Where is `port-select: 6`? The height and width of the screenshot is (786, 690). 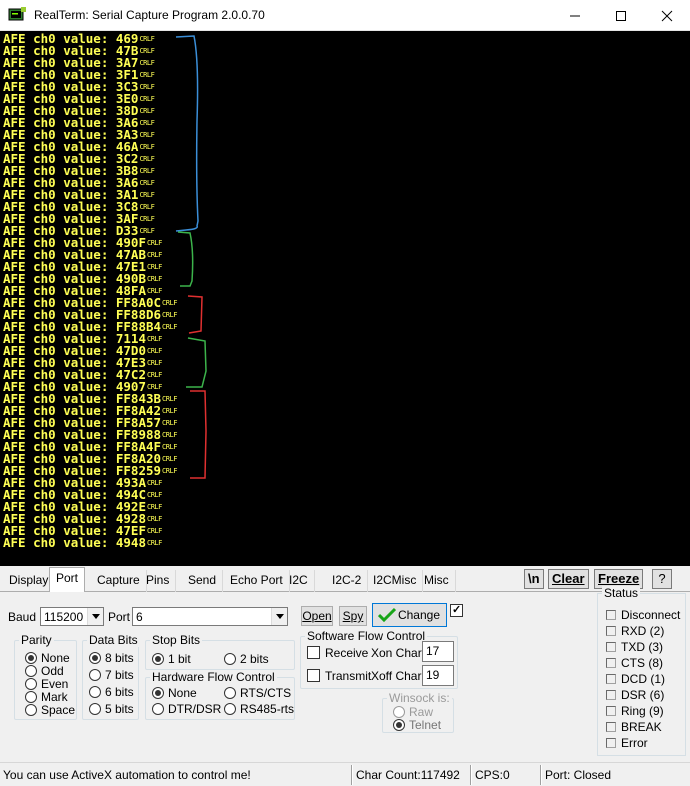
port-select: 6 is located at coordinates (210, 616).